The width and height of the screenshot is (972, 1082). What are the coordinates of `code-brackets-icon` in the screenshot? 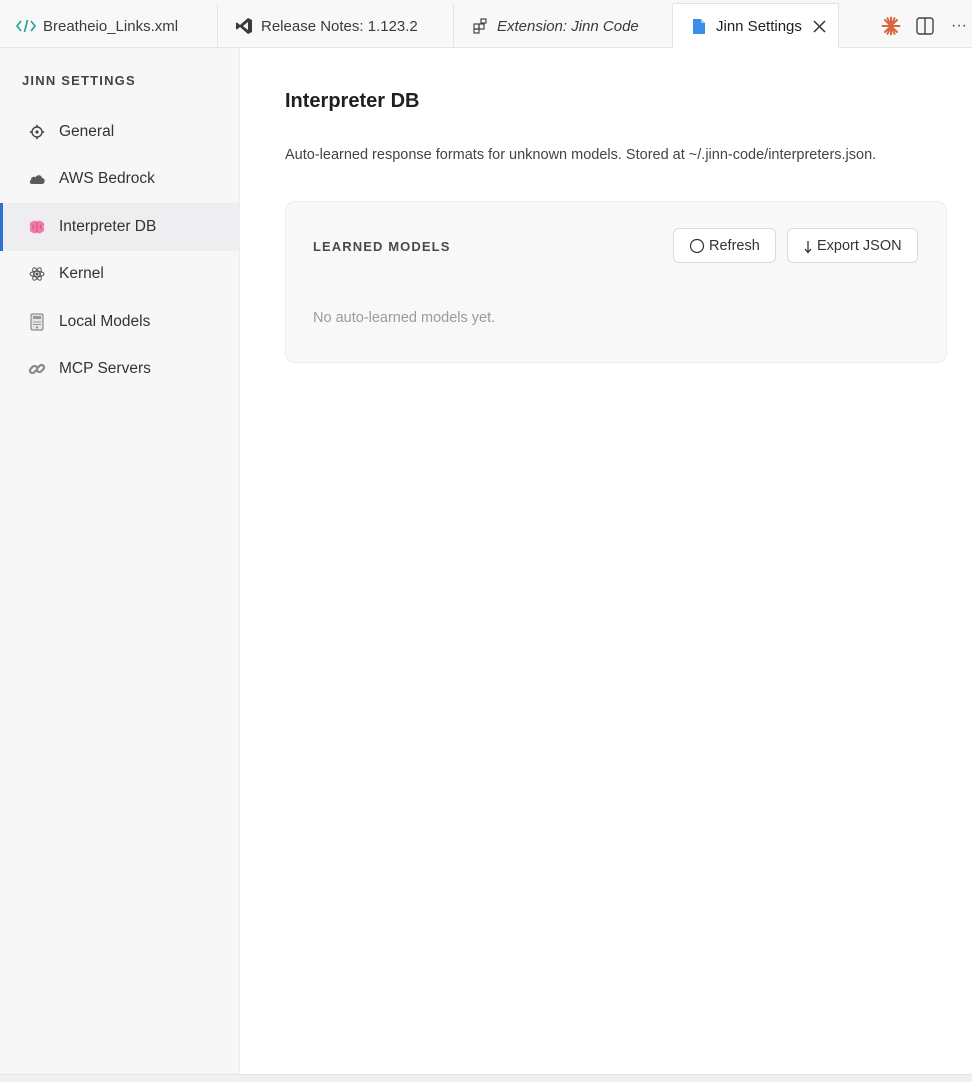 It's located at (26, 26).